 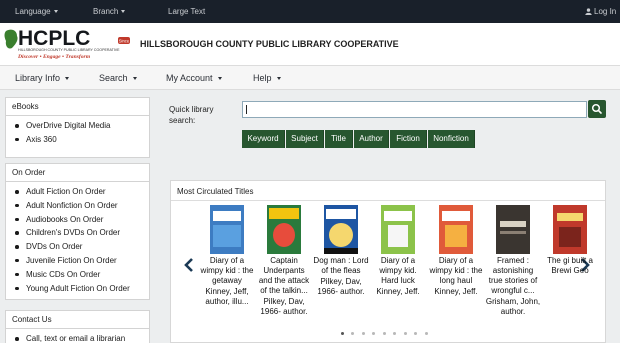 What do you see at coordinates (267, 78) in the screenshot?
I see `nav-help: Help` at bounding box center [267, 78].